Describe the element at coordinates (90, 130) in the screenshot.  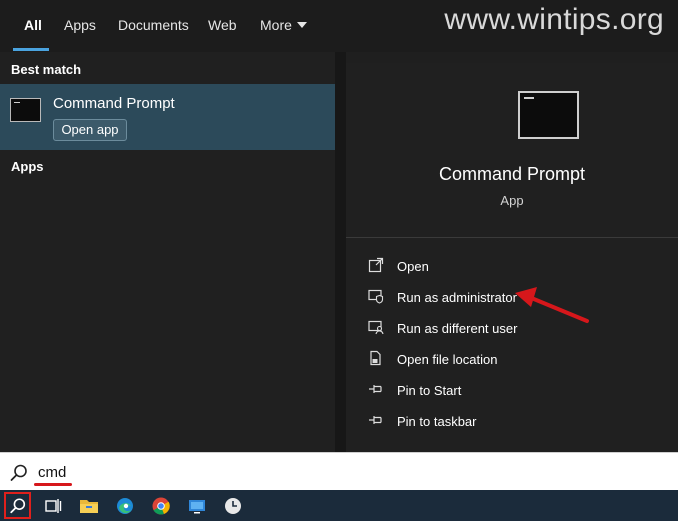
I see `open-app-button: Open app` at that location.